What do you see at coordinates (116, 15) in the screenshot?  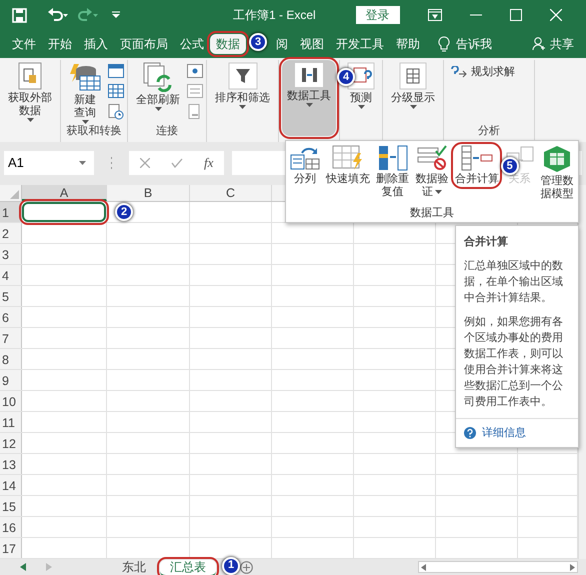 I see `customize-icon` at bounding box center [116, 15].